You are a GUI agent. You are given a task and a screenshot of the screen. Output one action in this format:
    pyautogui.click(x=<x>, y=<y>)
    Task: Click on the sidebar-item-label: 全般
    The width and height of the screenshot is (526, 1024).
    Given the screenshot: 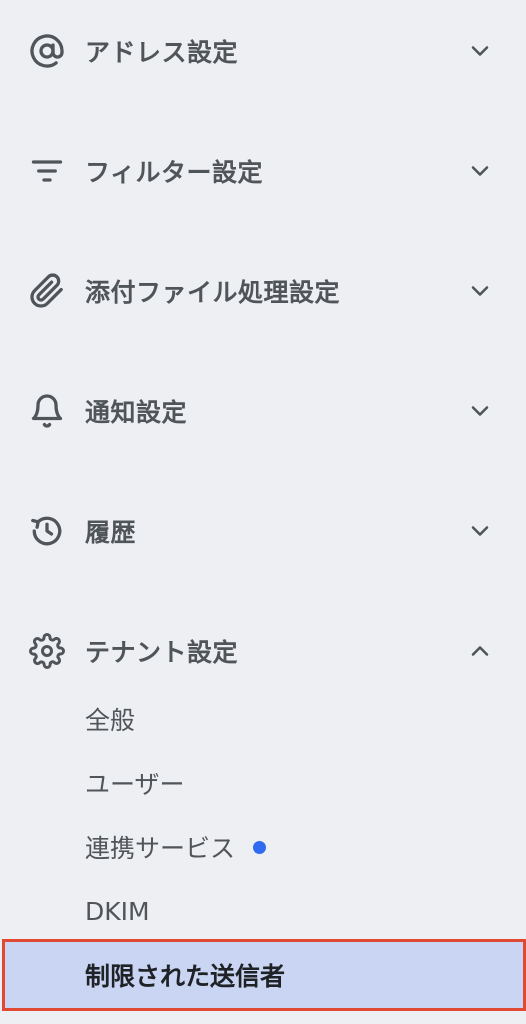 What is the action you would take?
    pyautogui.click(x=110, y=720)
    